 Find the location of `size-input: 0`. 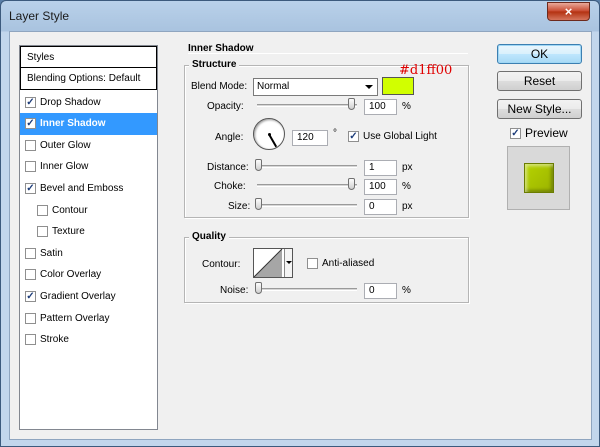

size-input: 0 is located at coordinates (380, 207).